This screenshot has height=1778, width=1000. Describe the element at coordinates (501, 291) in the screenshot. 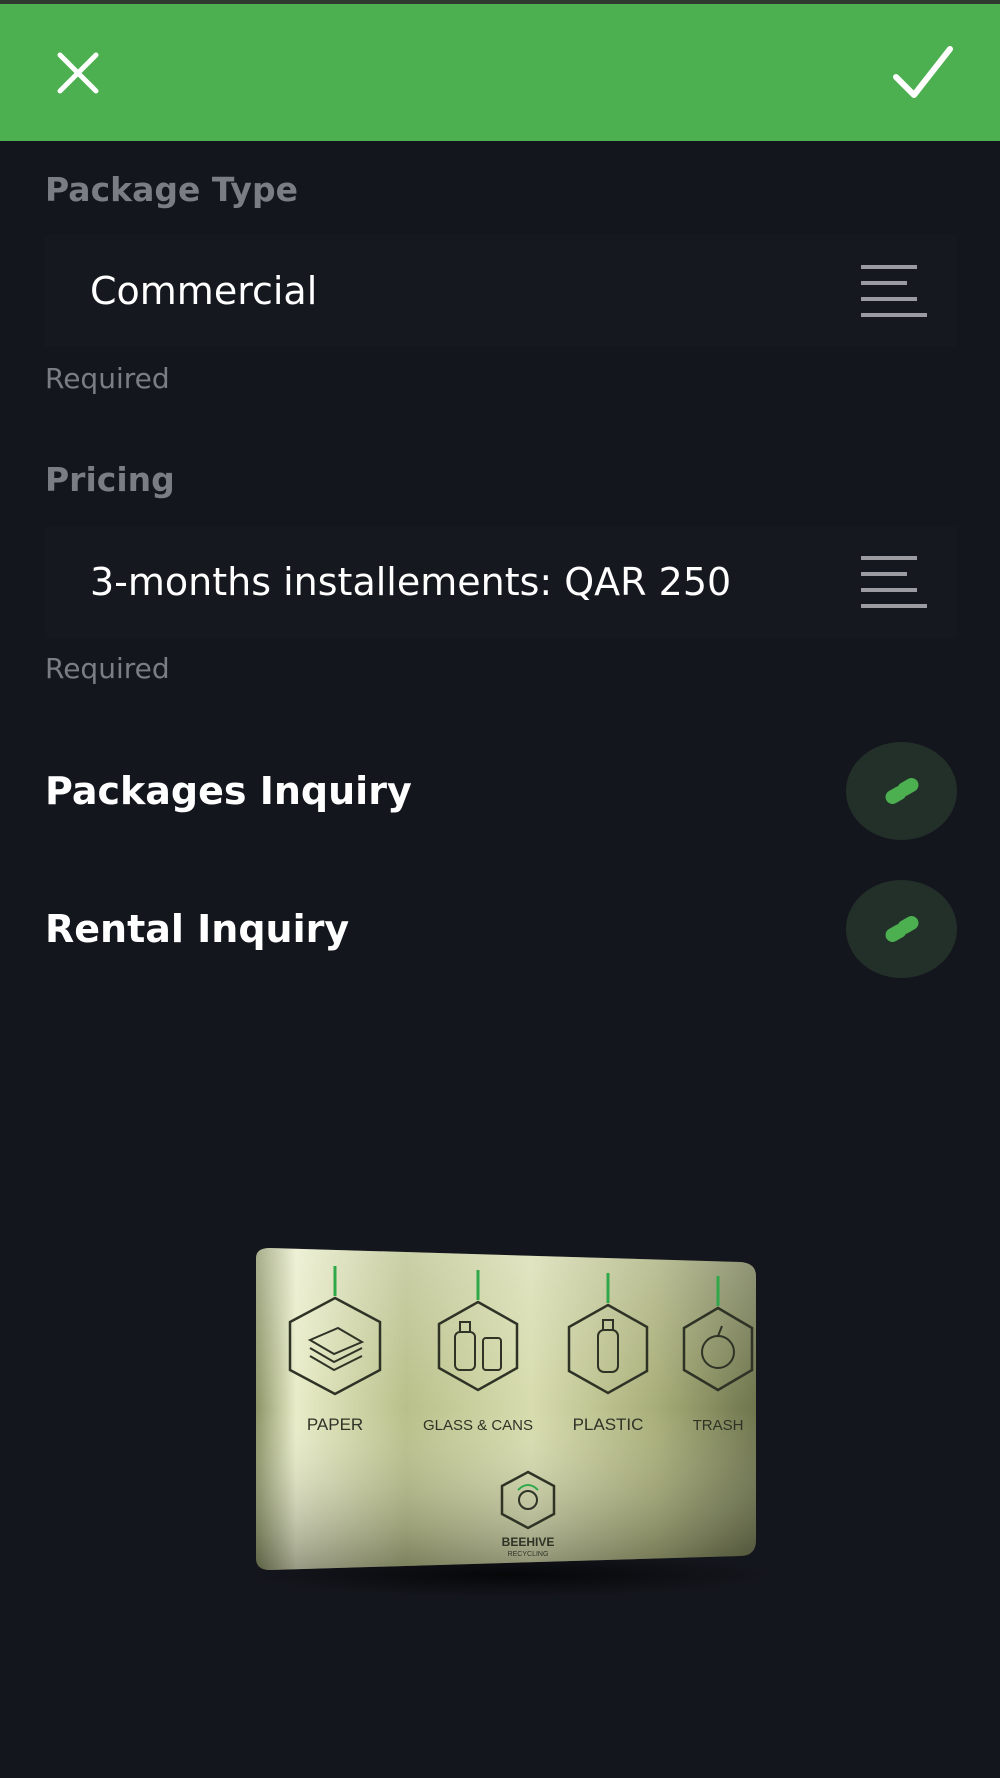

I see `package-type-select: Commercial` at that location.